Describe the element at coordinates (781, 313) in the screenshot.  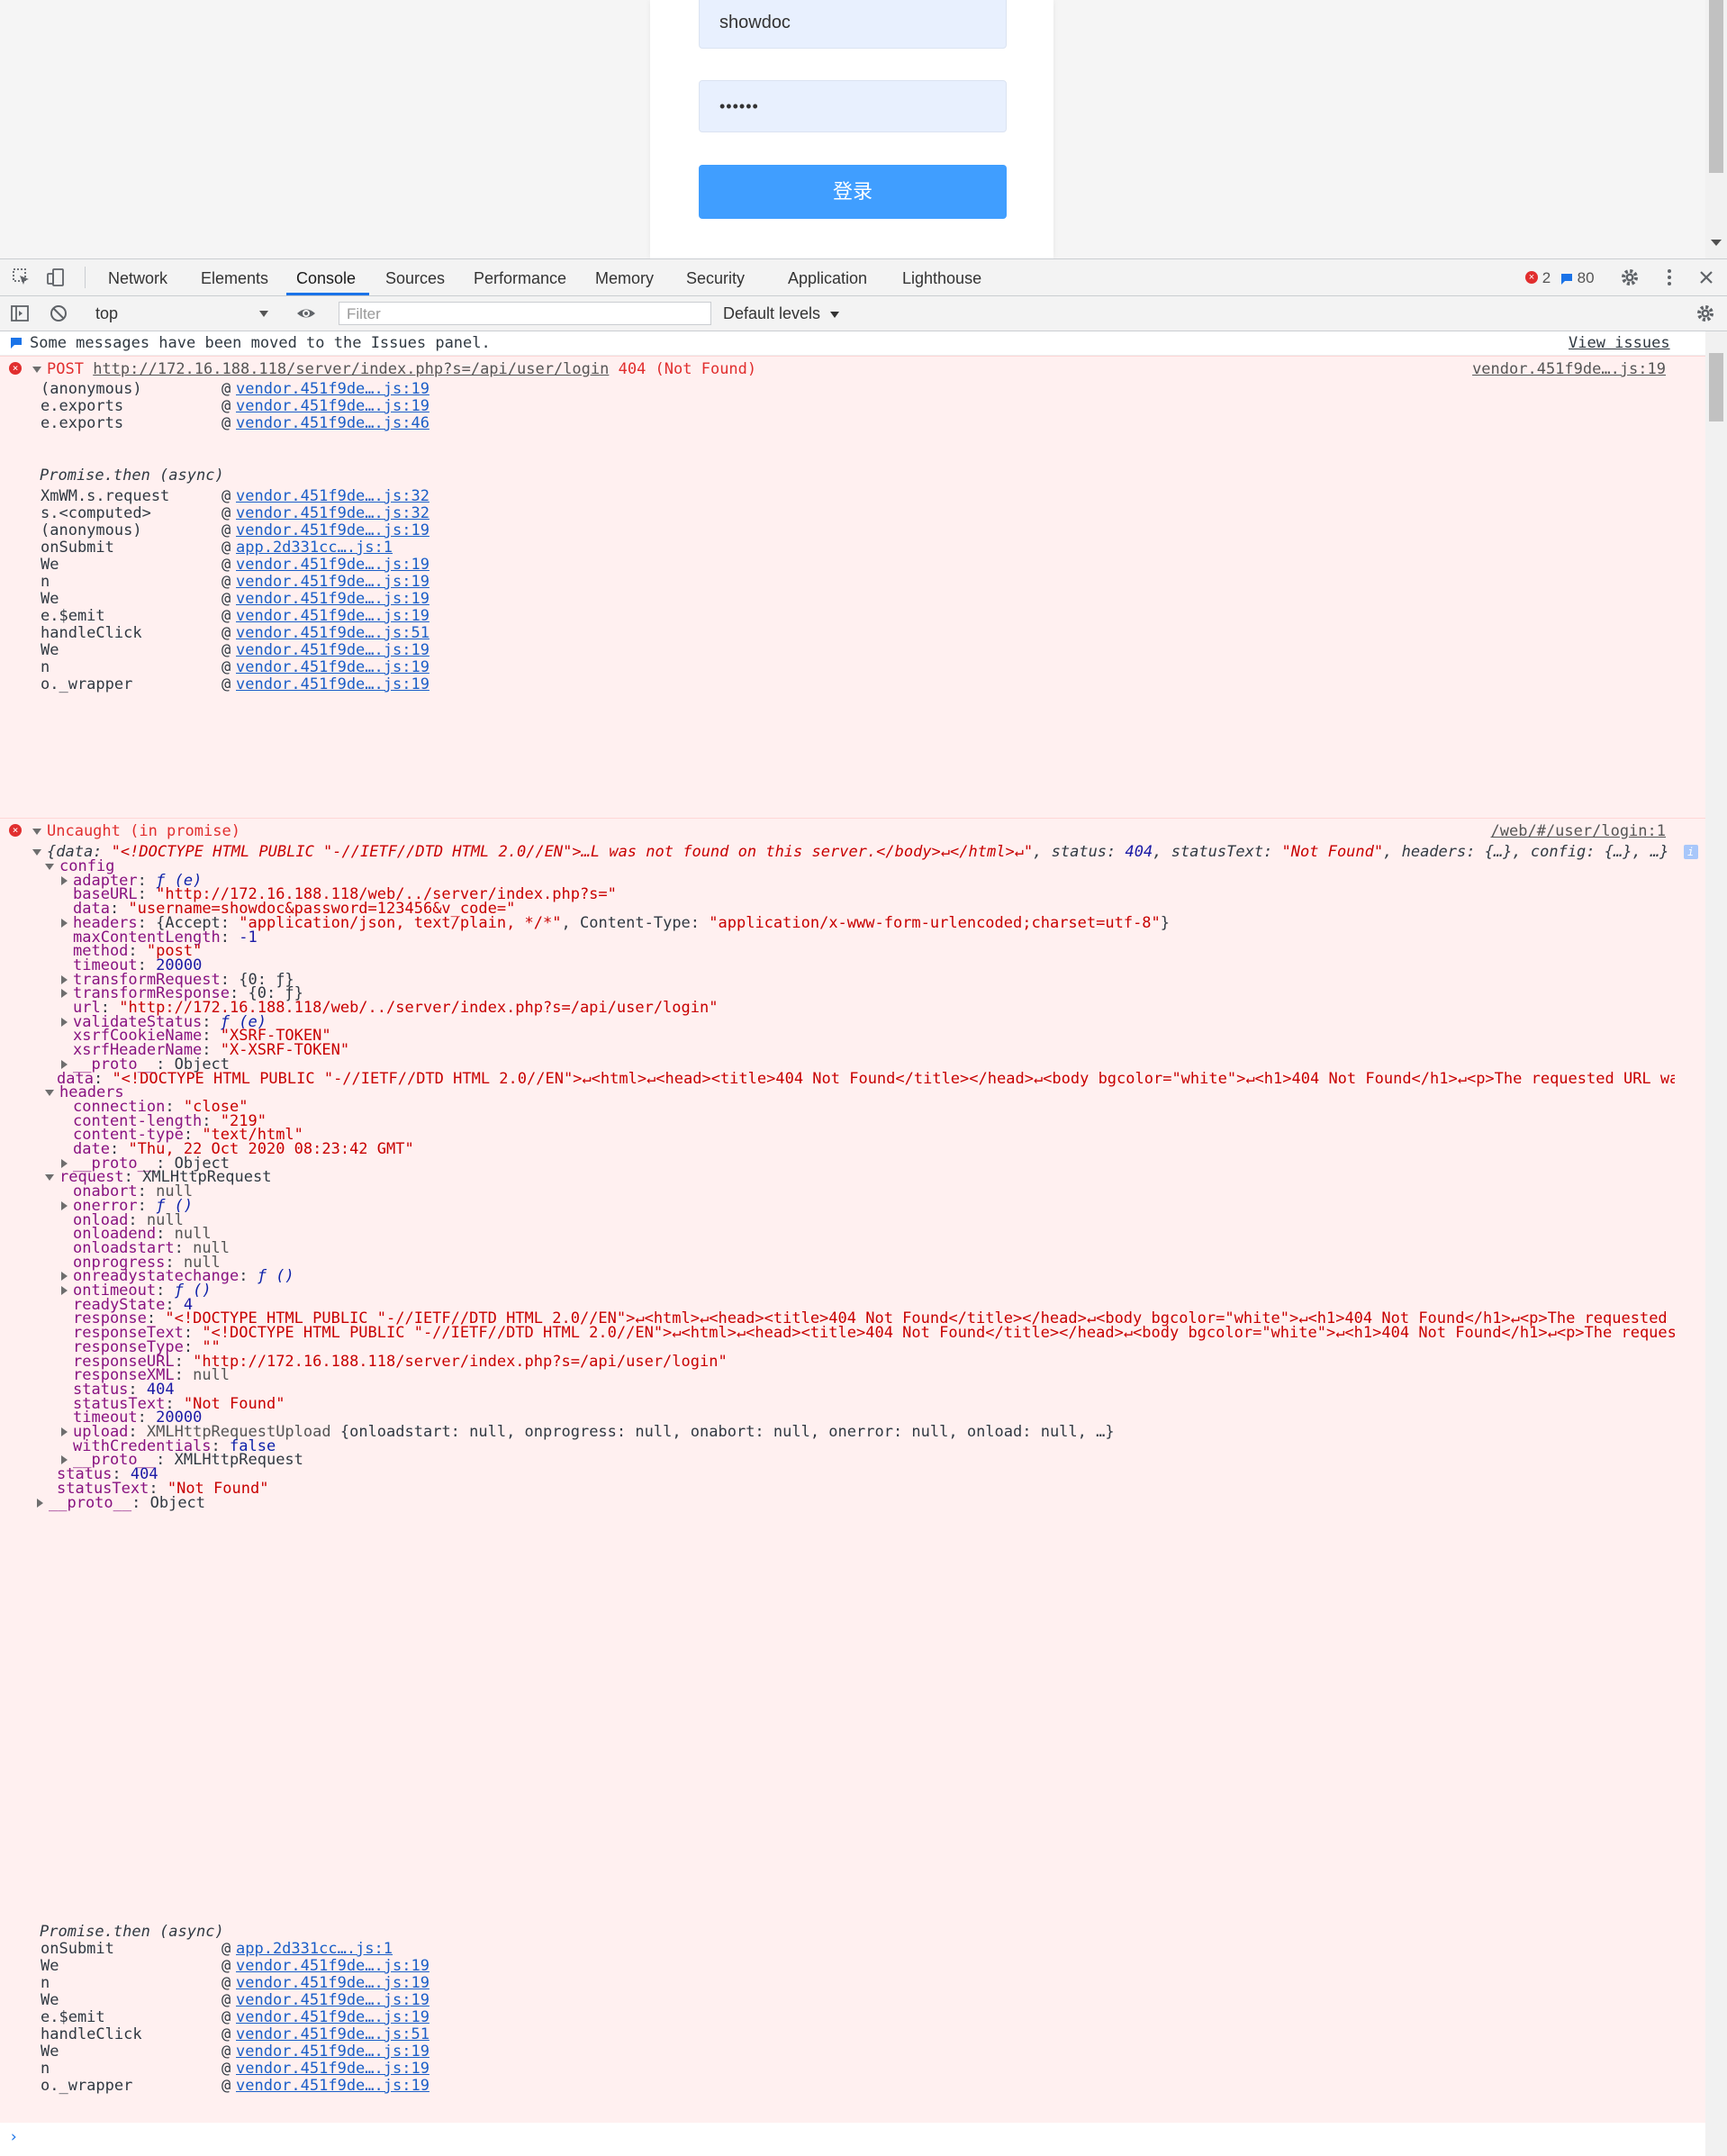
I see `log-levels-dropdown: Default levels` at that location.